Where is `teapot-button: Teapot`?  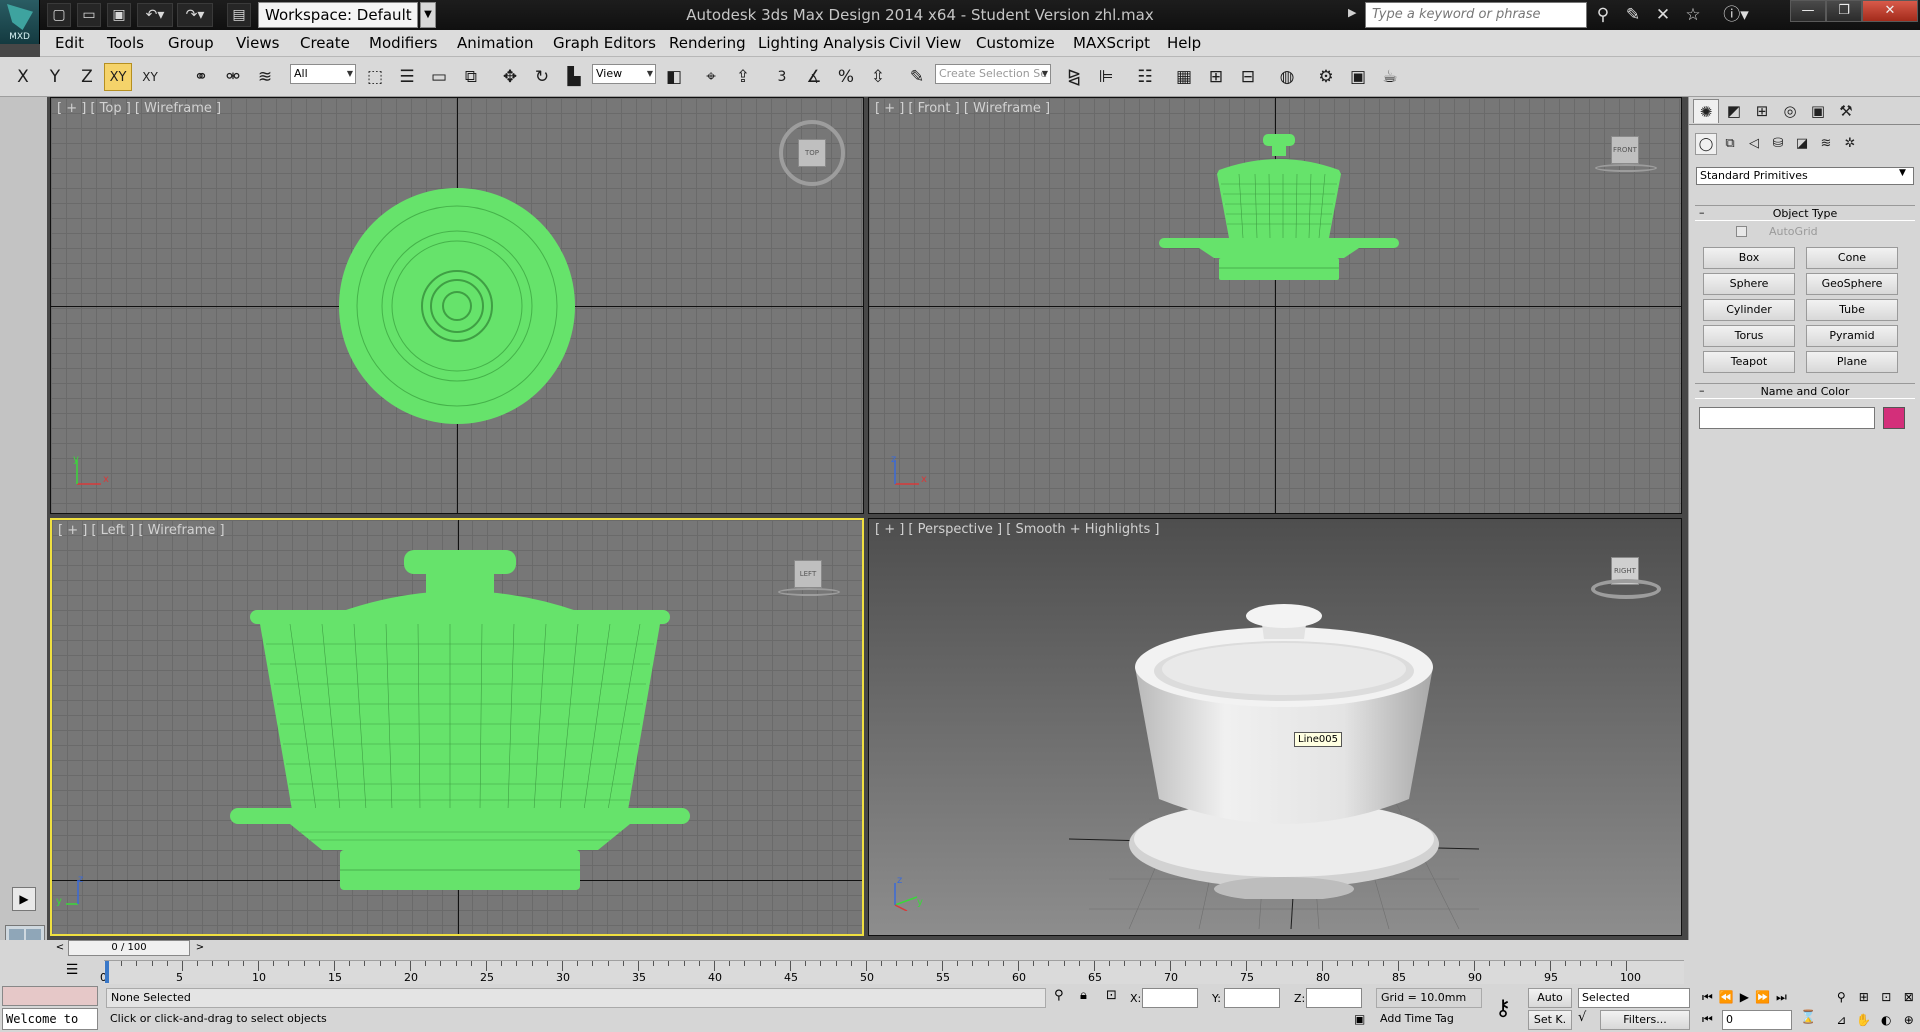 teapot-button: Teapot is located at coordinates (1749, 362).